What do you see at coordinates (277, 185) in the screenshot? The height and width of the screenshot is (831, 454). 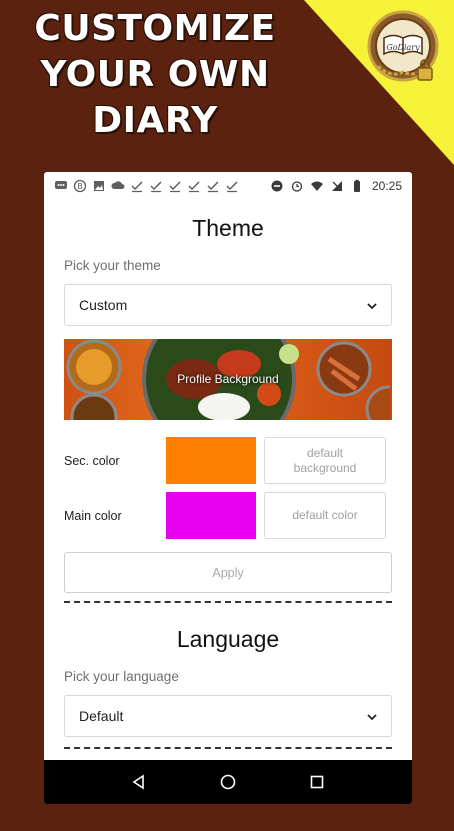 I see `dnd-icon` at bounding box center [277, 185].